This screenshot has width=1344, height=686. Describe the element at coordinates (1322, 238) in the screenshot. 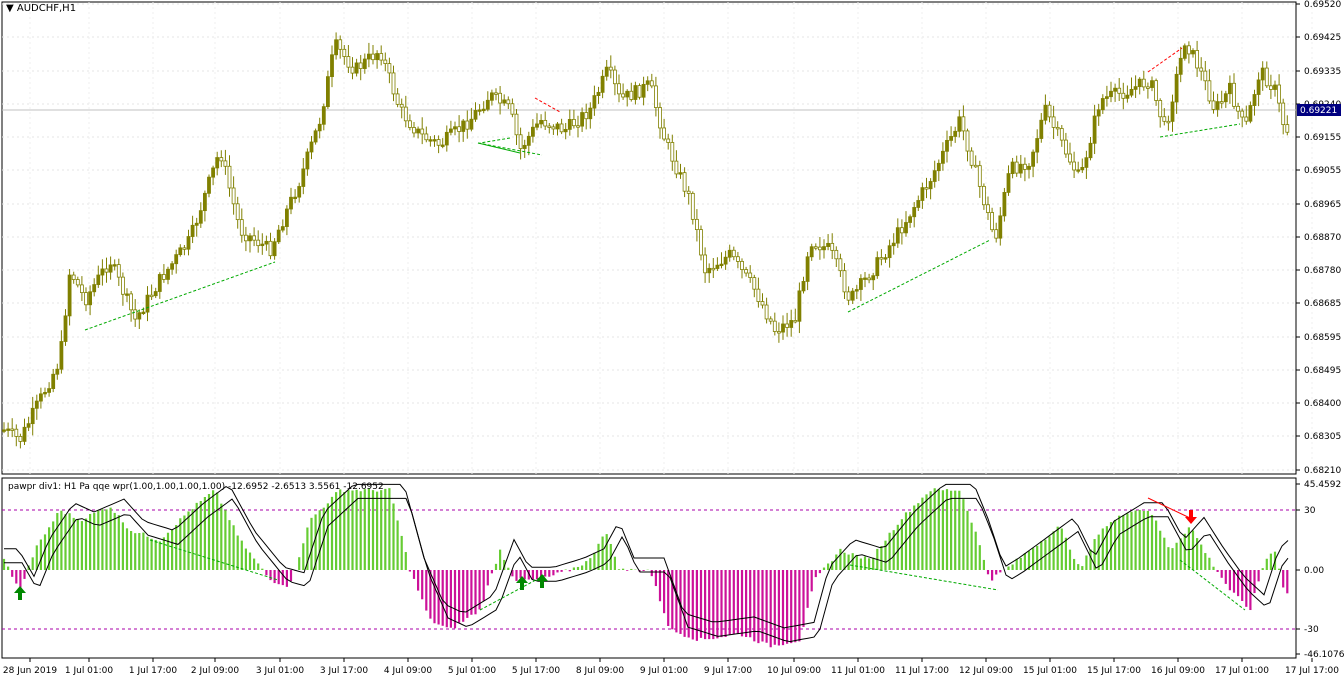

I see `price-label: 0.68870` at that location.